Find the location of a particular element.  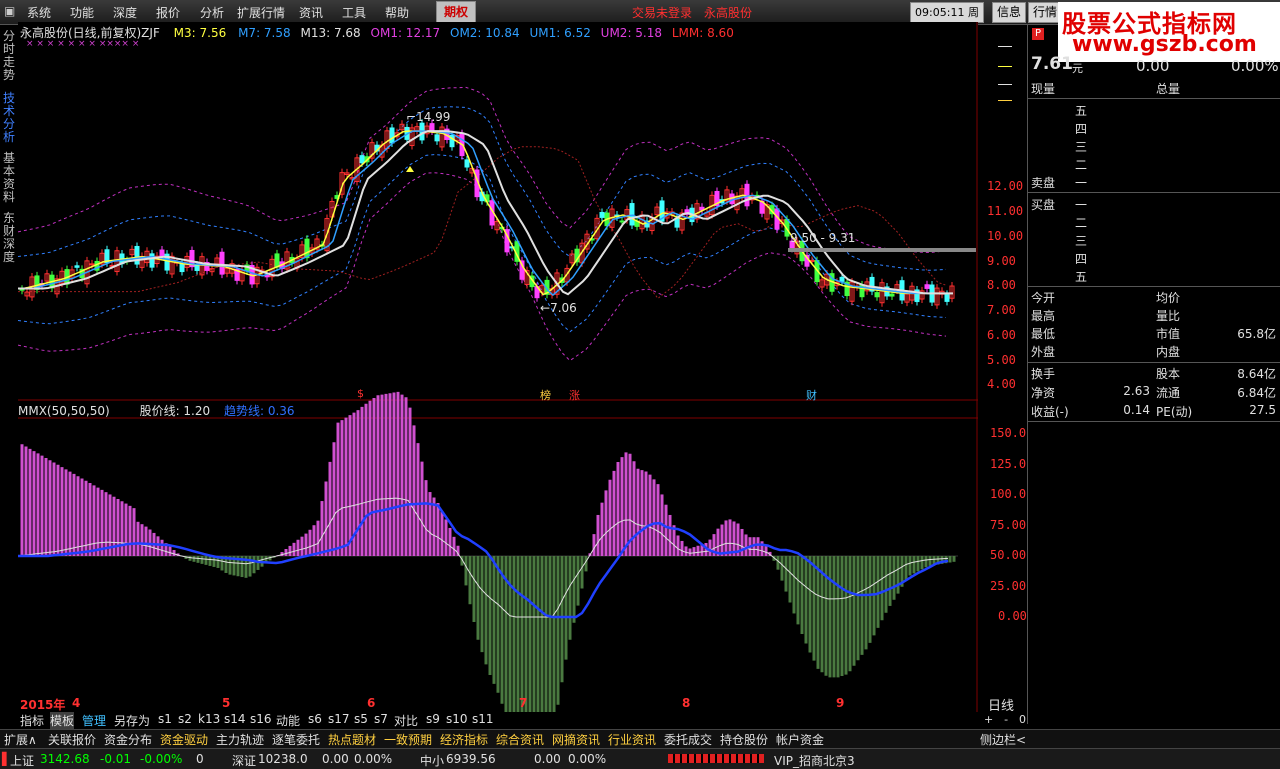

tb2-related-quote: 关联报价 is located at coordinates (72, 739).